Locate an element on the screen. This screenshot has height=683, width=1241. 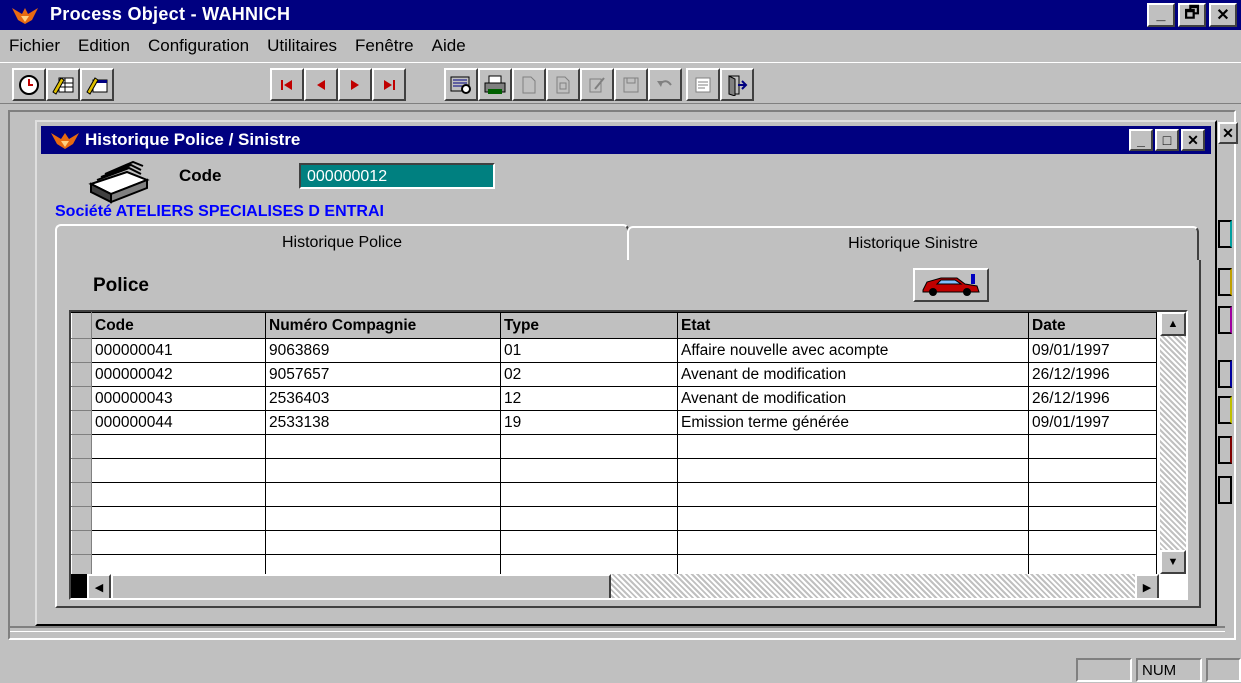
scroll-right-icon: ▶ is located at coordinates (1147, 586).